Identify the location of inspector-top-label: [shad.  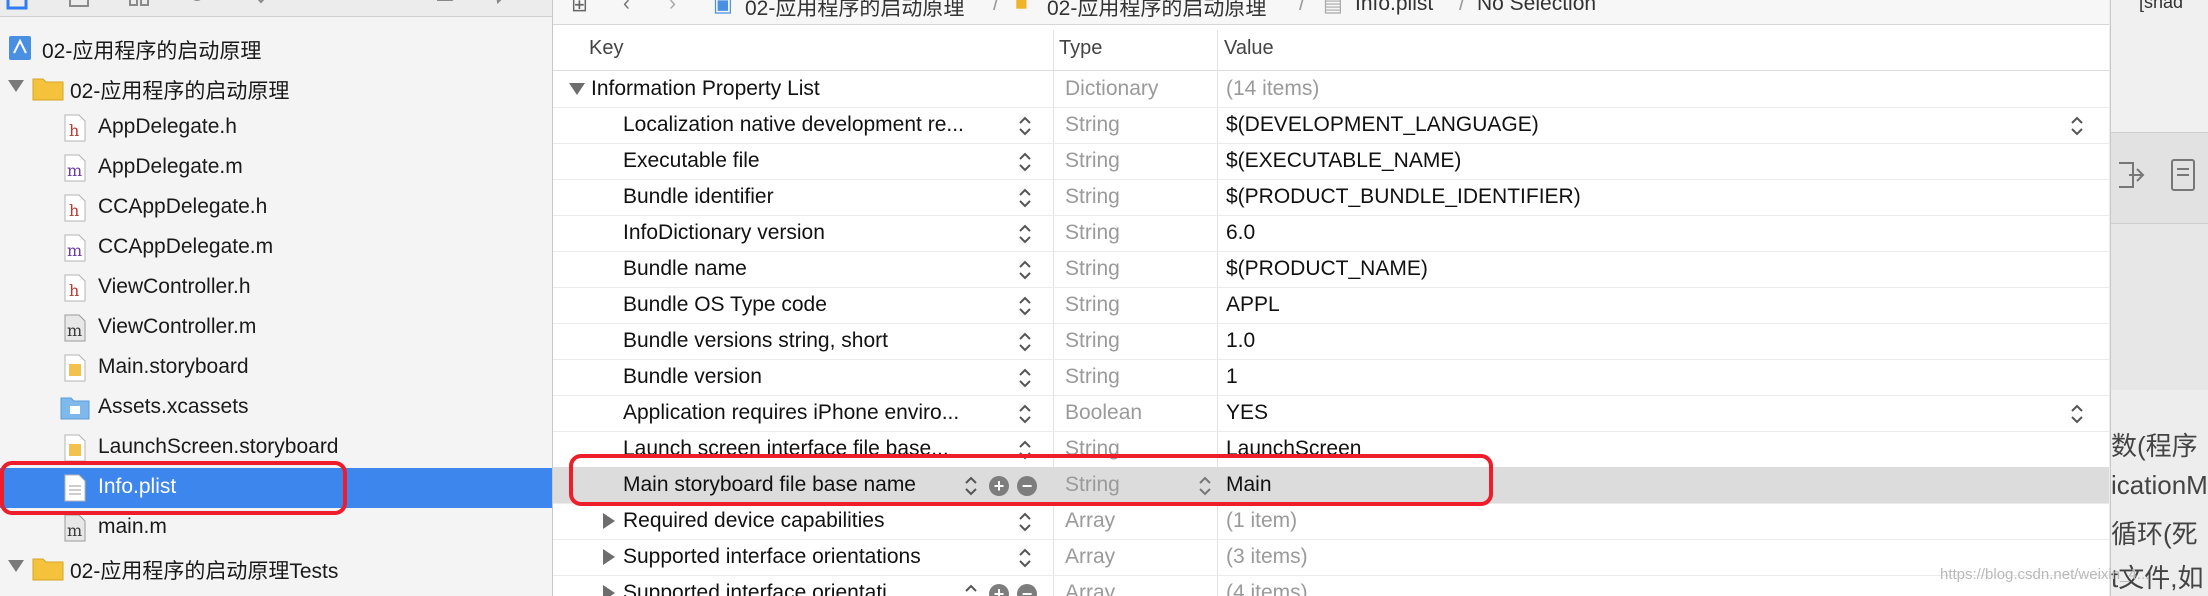
(2161, 6).